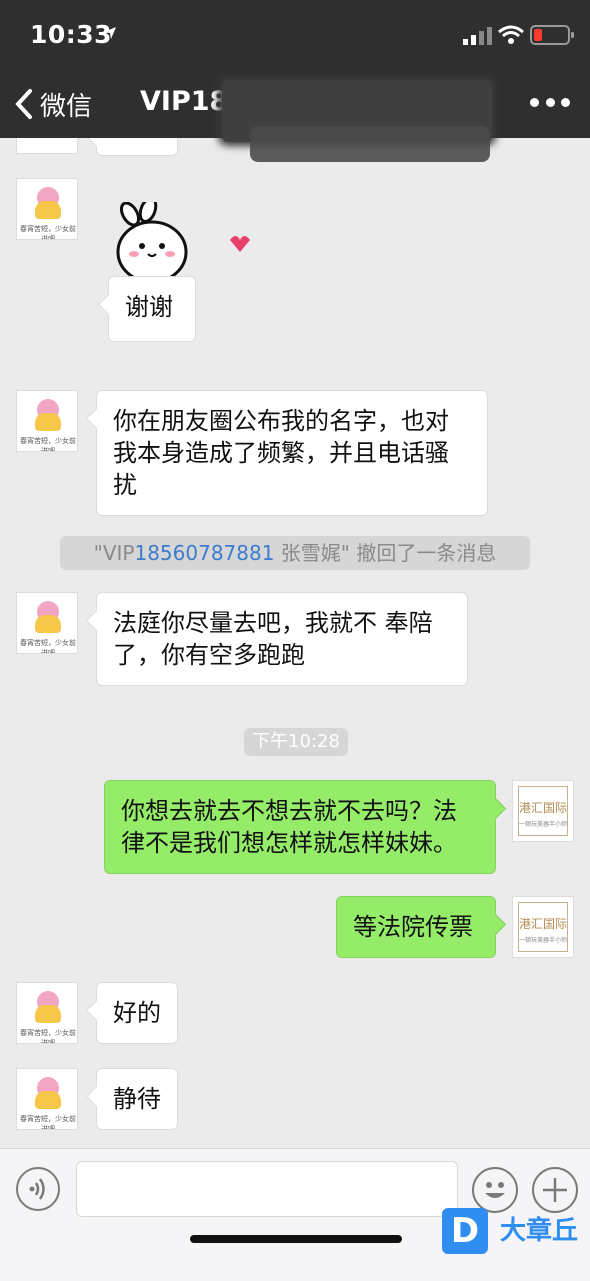  I want to click on message-text: 好的, so click(137, 1013).